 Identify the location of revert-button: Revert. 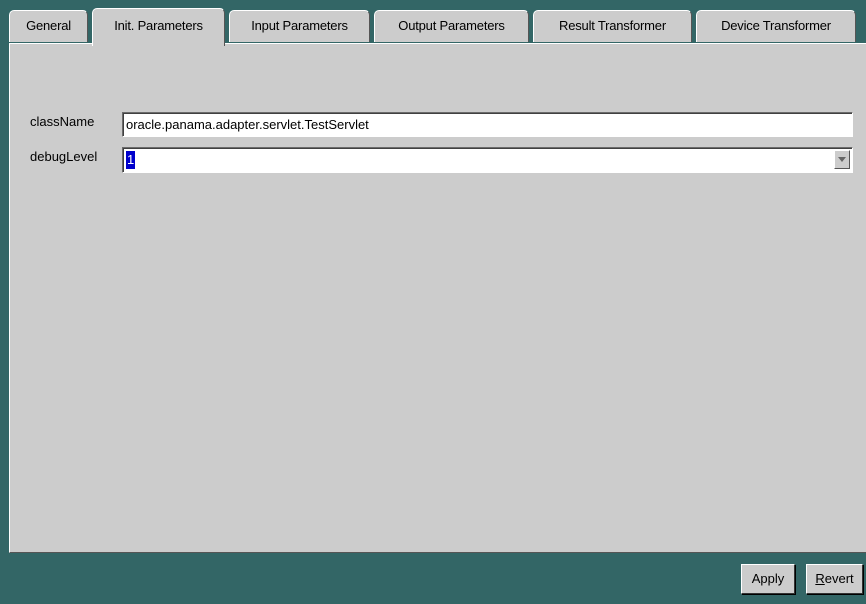
(834, 579).